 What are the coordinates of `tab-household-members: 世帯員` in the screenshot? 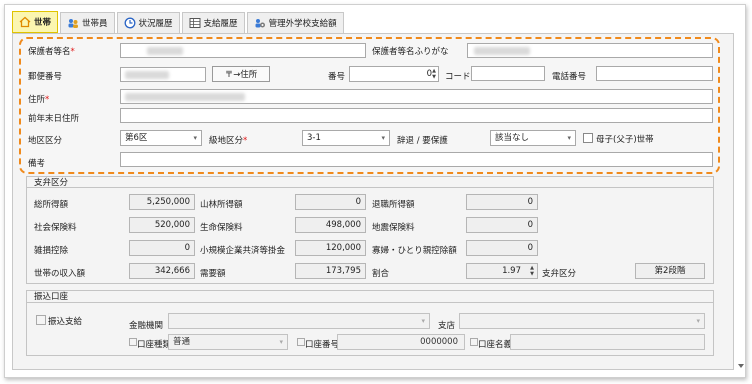 It's located at (87, 22).